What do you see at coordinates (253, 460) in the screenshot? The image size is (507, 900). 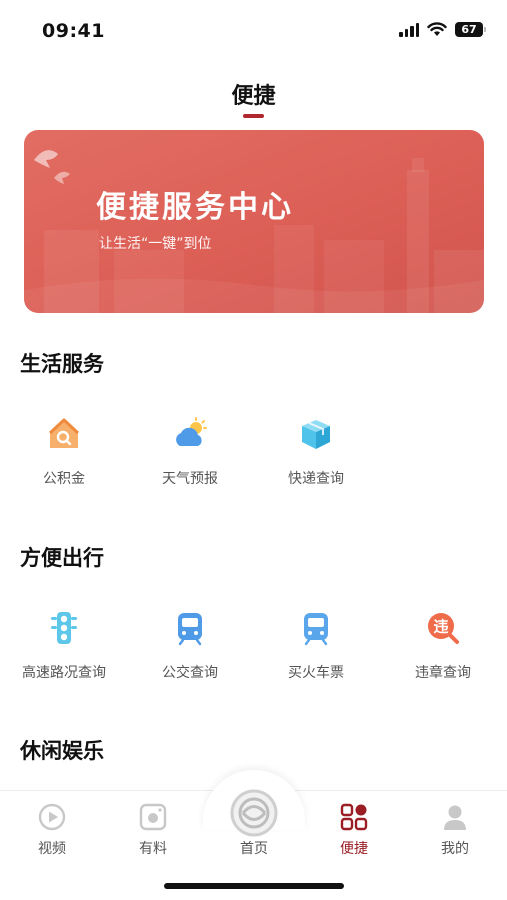 I see `life-services-grid: 公积金 天气预报 快递查询` at bounding box center [253, 460].